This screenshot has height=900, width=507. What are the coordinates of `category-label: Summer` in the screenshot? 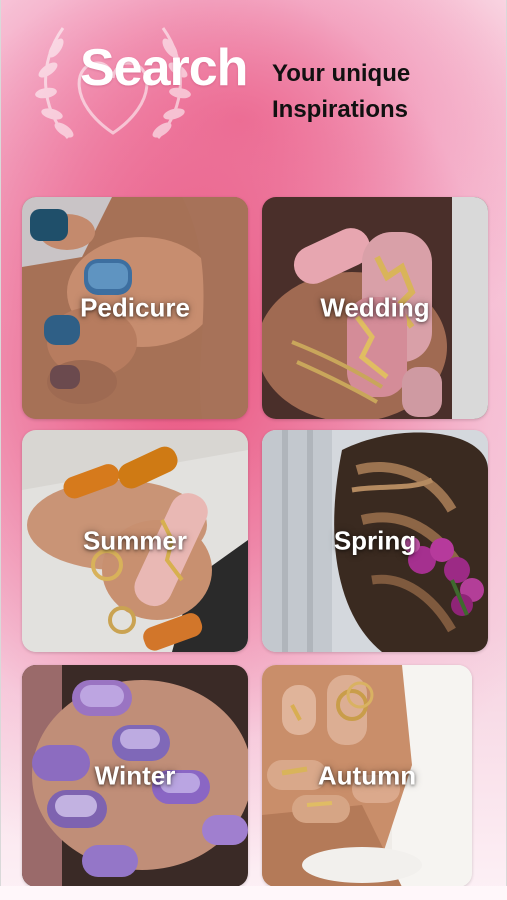 It's located at (135, 540).